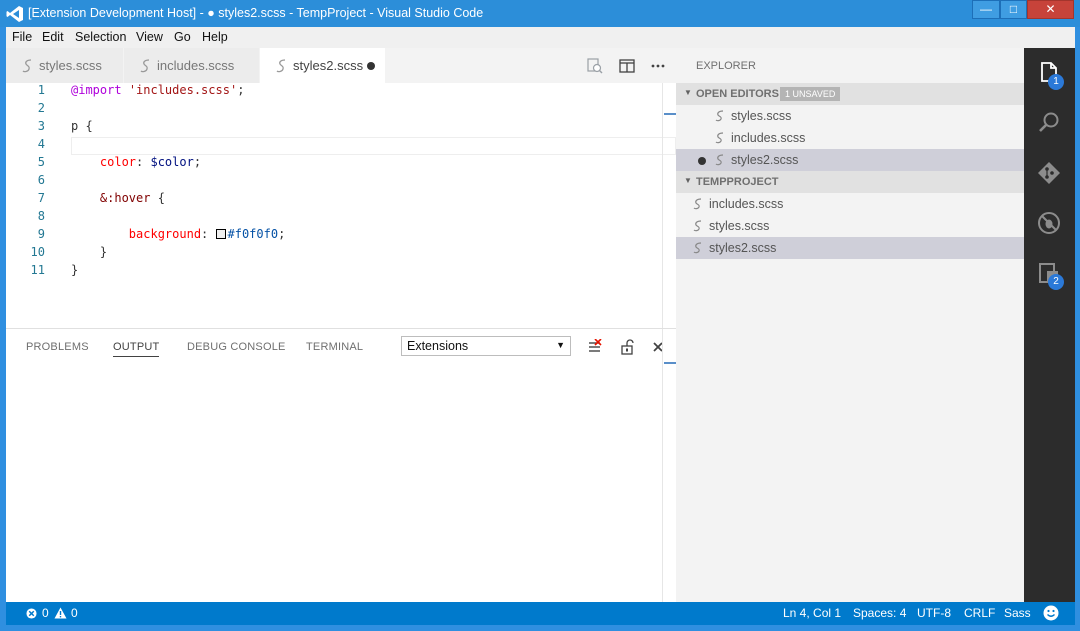 This screenshot has width=1080, height=631. What do you see at coordinates (149, 37) in the screenshot?
I see `menu-view: View` at bounding box center [149, 37].